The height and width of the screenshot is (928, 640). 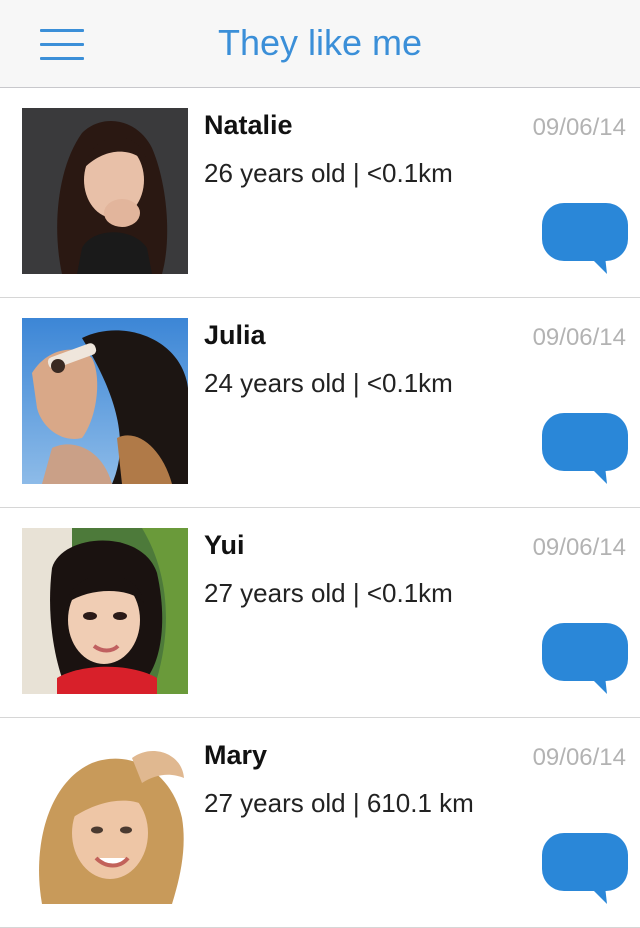 I want to click on profile-name: Julia, so click(x=235, y=335).